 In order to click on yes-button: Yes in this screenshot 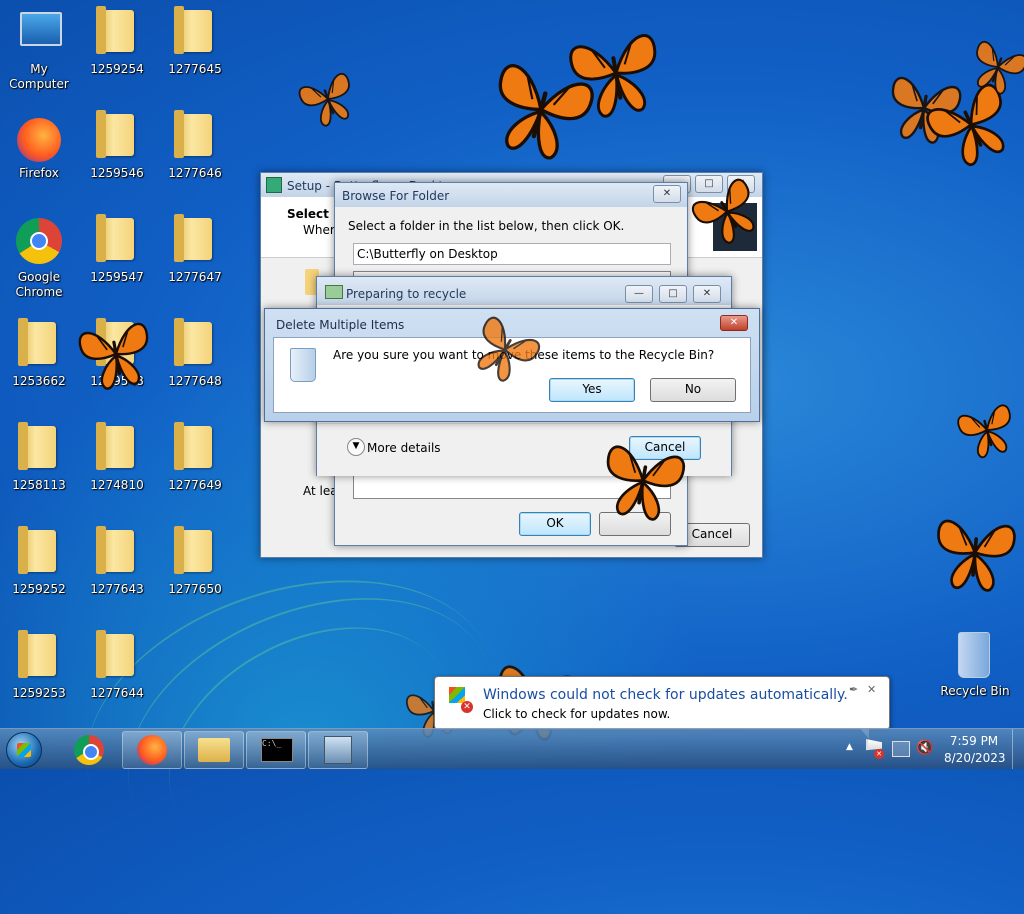, I will do `click(592, 390)`.